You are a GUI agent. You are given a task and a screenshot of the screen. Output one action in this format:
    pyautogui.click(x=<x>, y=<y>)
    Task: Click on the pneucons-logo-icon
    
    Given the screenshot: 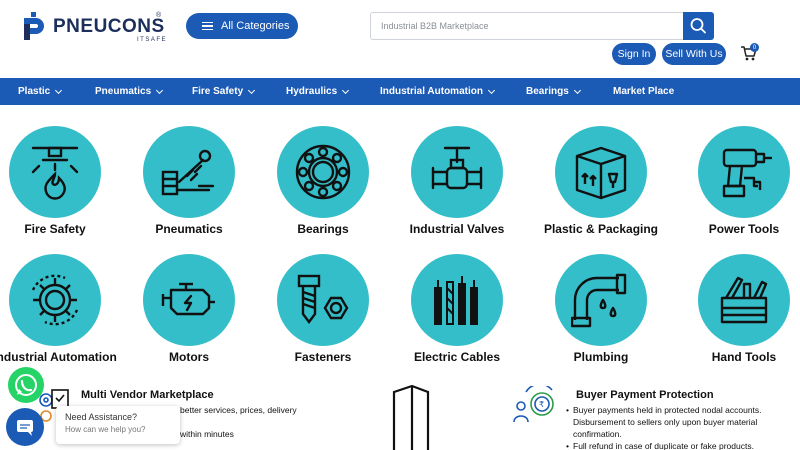 What is the action you would take?
    pyautogui.click(x=34, y=26)
    